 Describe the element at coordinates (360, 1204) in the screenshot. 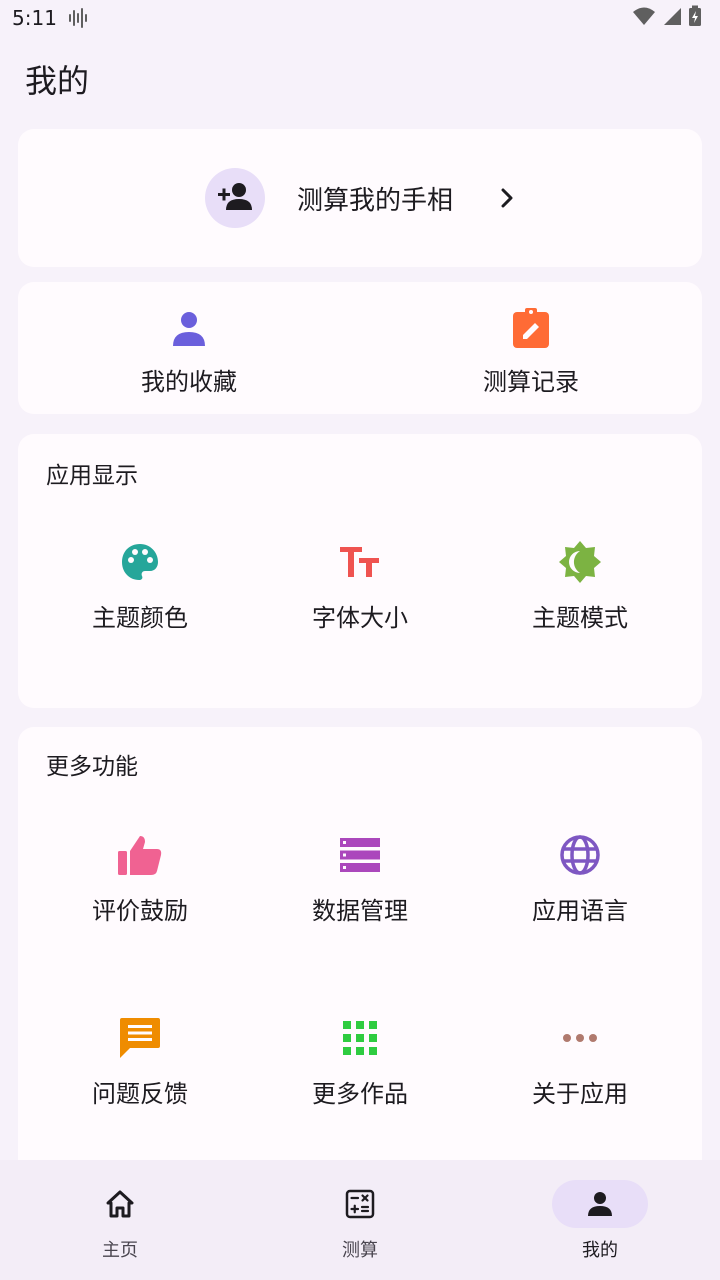

I see `calculator-icon` at that location.